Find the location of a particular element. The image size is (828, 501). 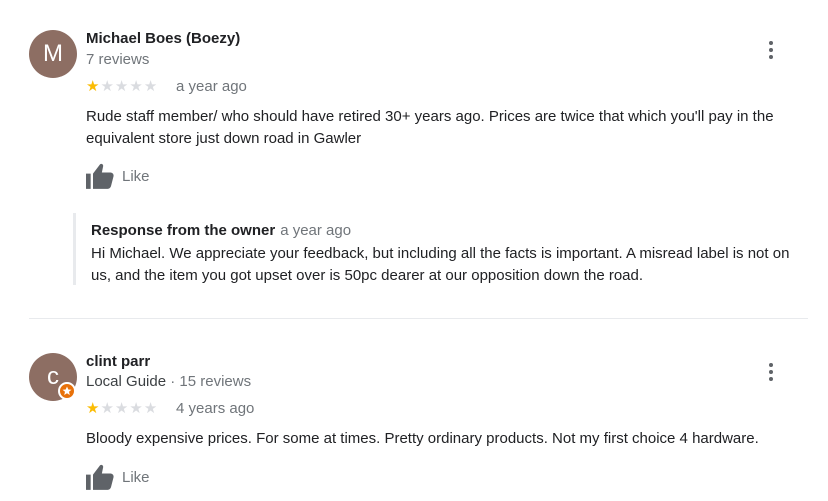

avatar: M is located at coordinates (53, 54).